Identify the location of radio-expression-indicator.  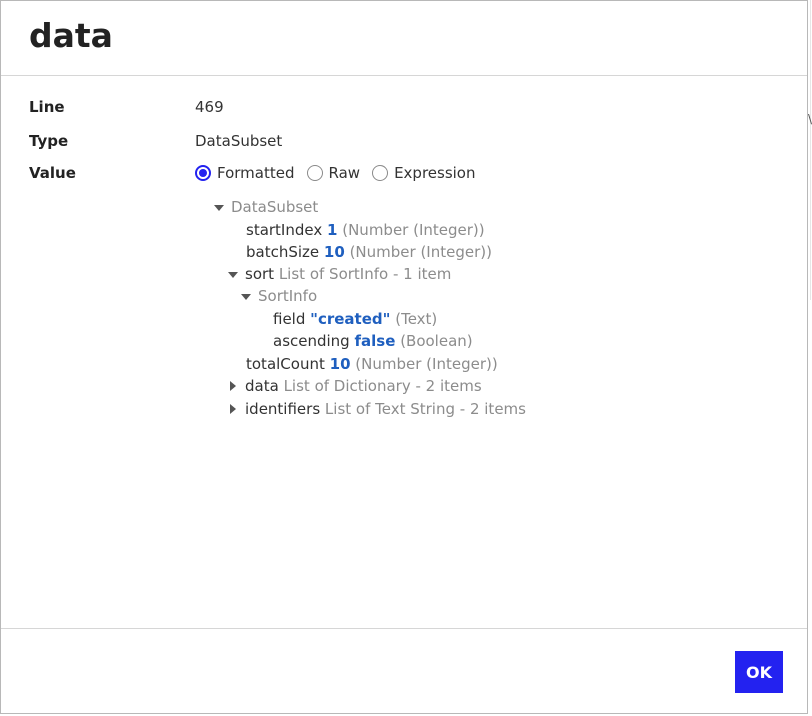
(380, 173).